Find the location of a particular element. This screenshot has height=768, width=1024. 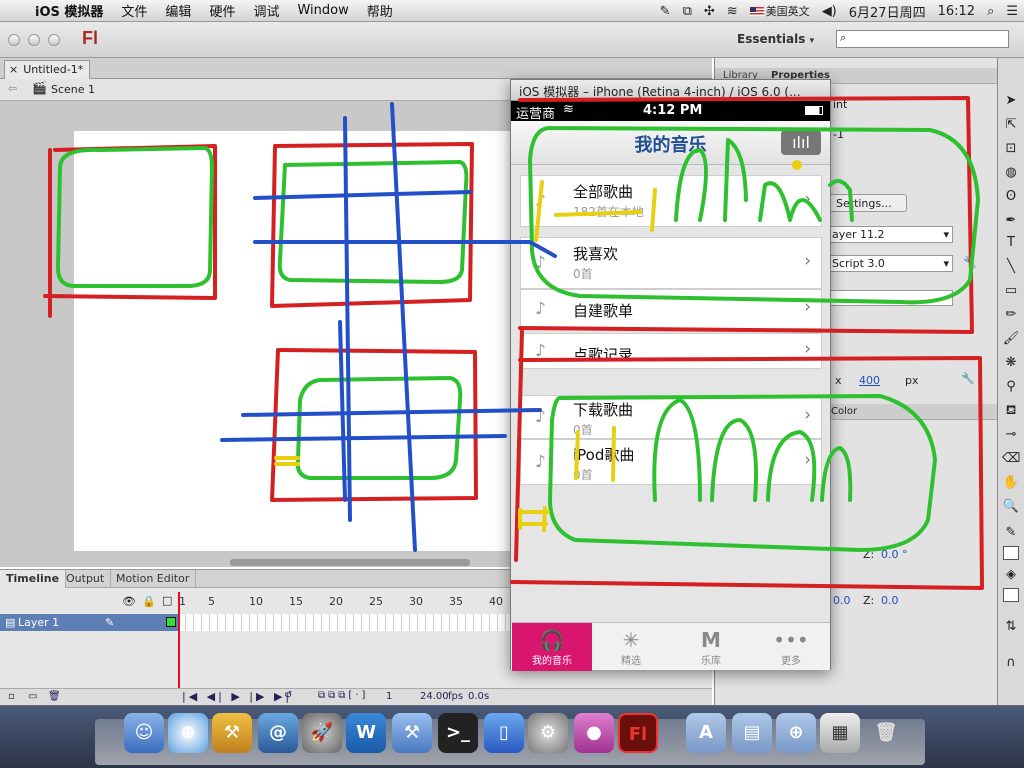

z-rotation-value: 0.0 ° is located at coordinates (894, 554).